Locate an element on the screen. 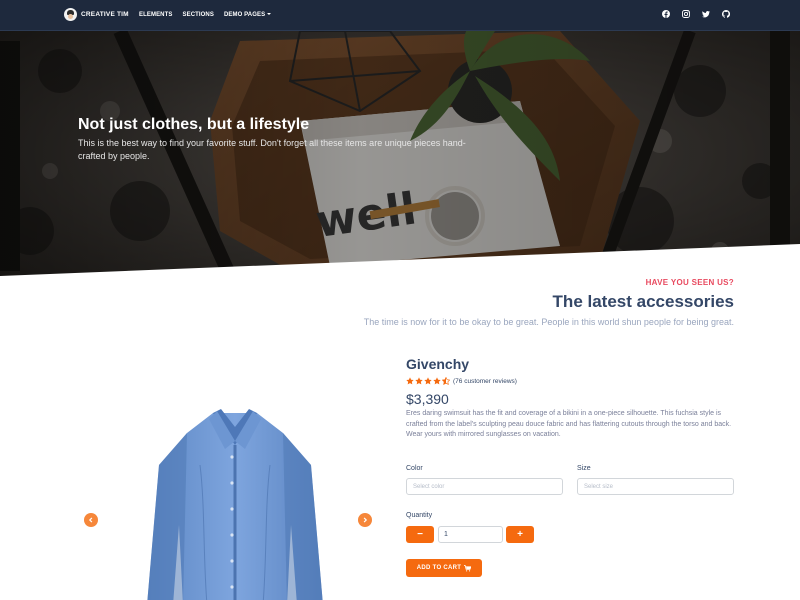 The image size is (800, 600). rating-stars is located at coordinates (428, 381).